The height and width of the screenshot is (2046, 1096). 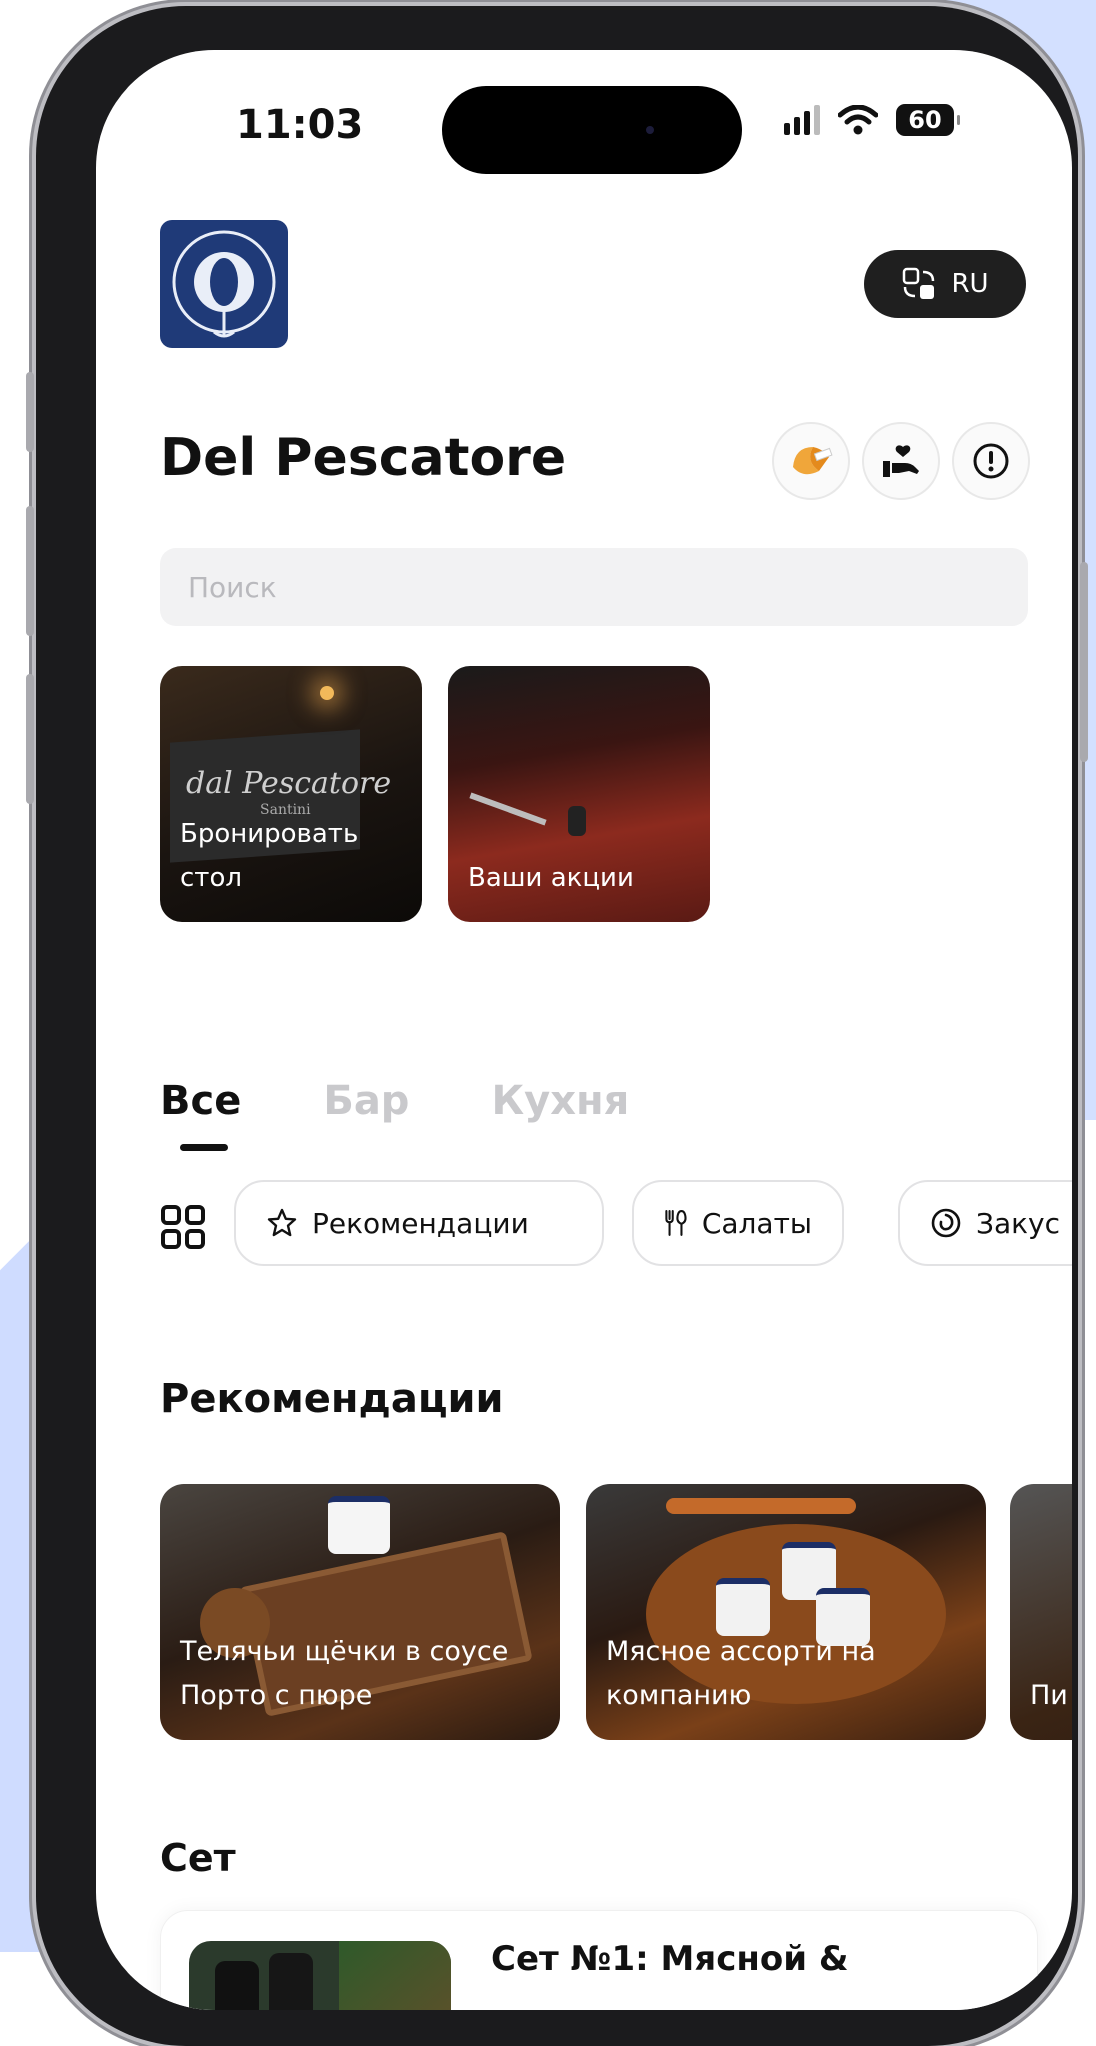 I want to click on chip-recommendations: Рекомендации, so click(x=419, y=1223).